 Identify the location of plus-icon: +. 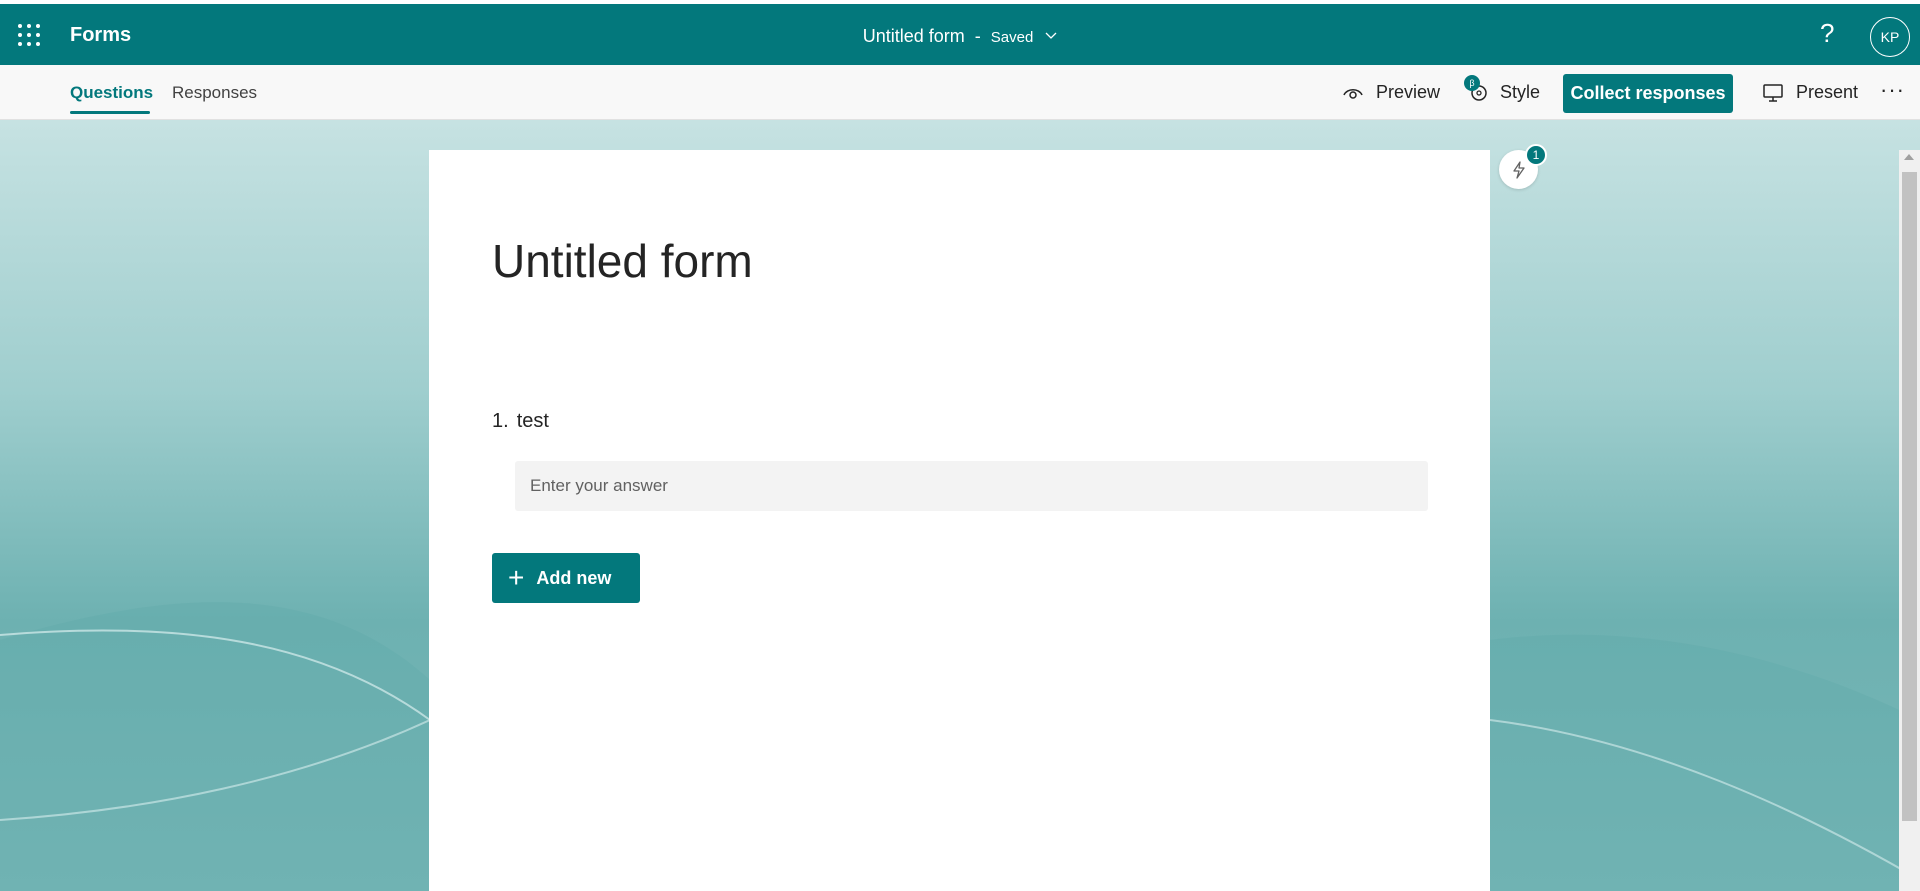
(516, 577).